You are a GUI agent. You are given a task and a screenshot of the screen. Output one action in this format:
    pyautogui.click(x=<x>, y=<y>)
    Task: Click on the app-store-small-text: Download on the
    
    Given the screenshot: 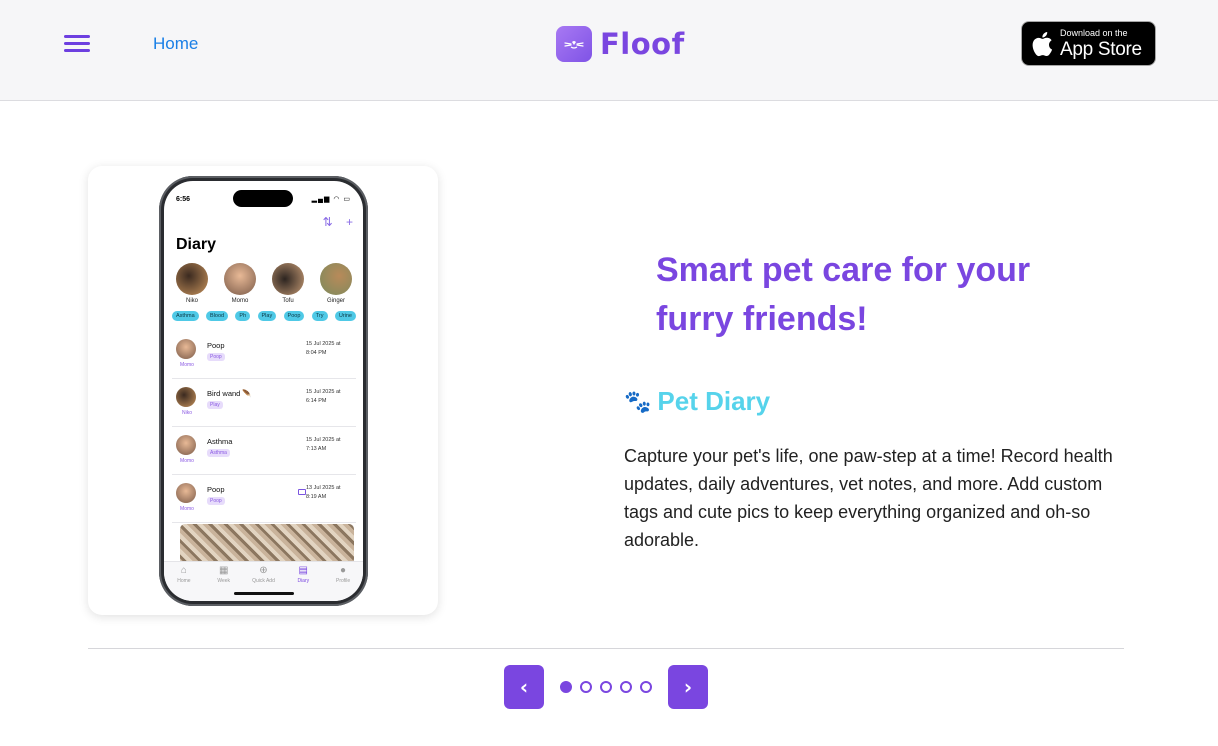 What is the action you would take?
    pyautogui.click(x=1094, y=32)
    